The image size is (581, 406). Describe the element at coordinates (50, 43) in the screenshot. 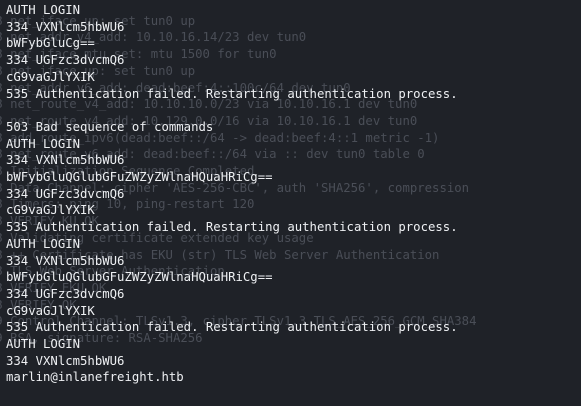

I see `terminal-output-line: bWFybGluCg==` at that location.